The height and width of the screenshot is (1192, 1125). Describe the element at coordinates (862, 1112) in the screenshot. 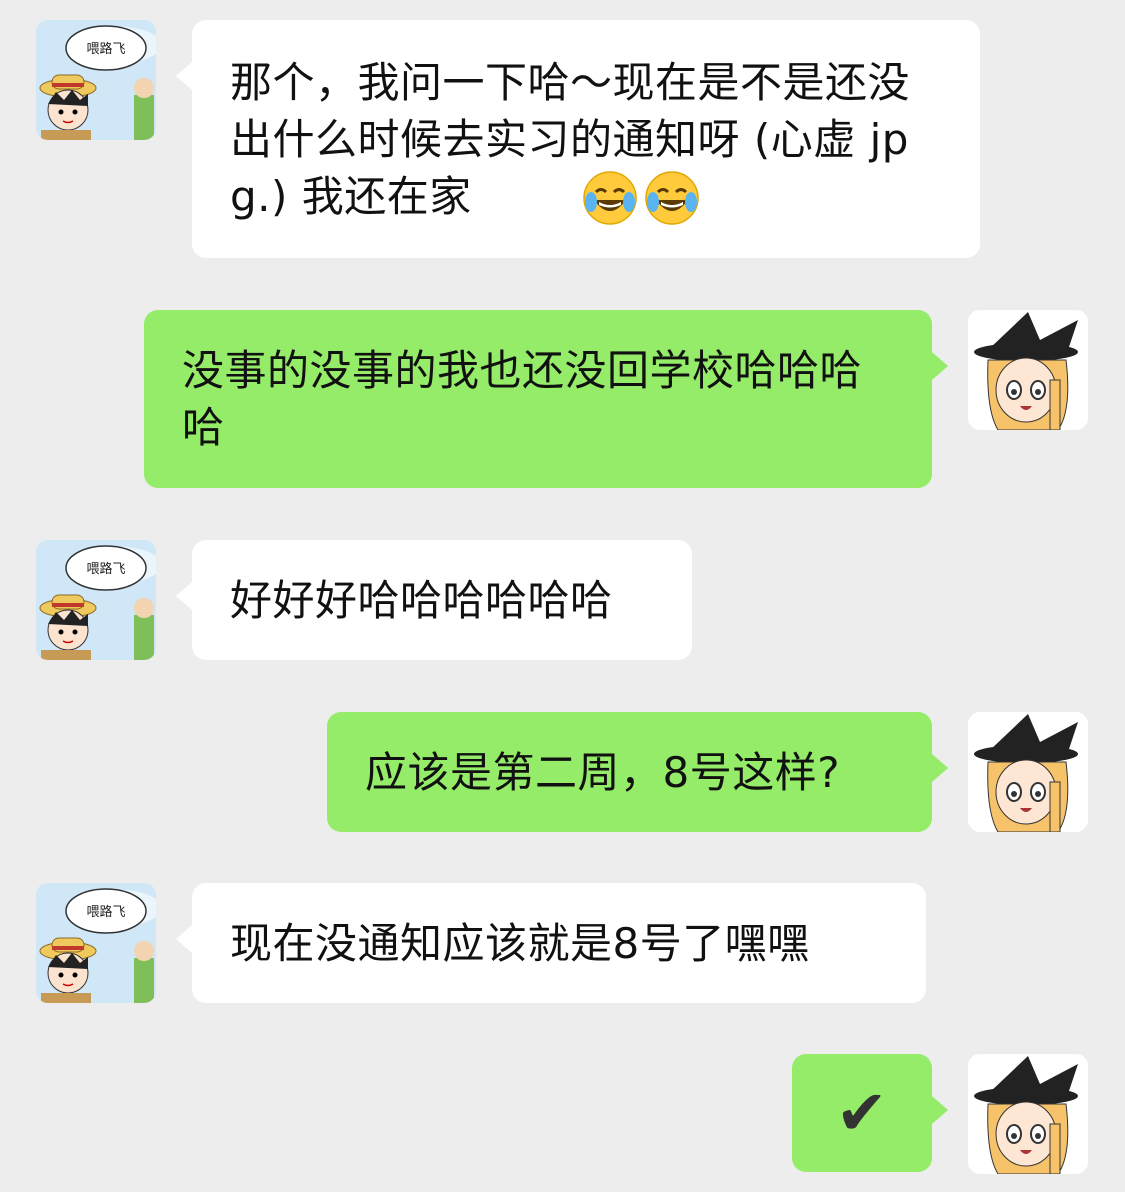

I see `check-mark-icon: ✔` at that location.